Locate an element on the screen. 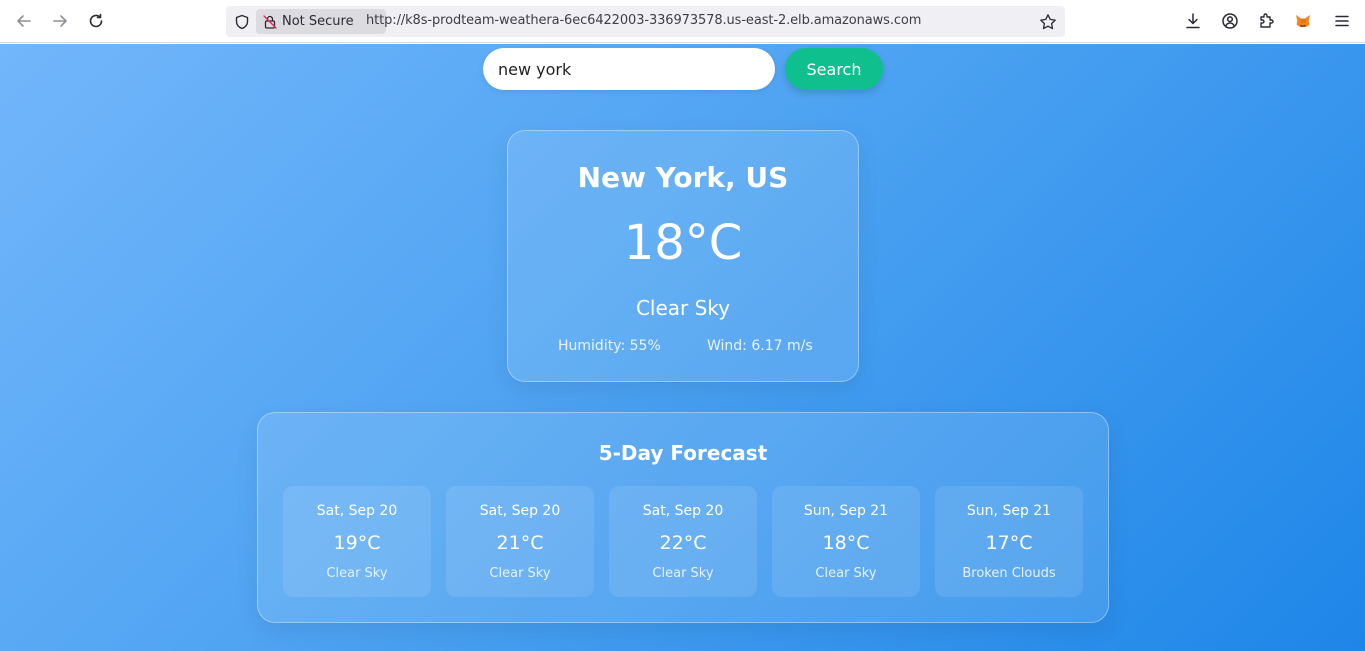 The height and width of the screenshot is (651, 1365). humidity-value: Humidity: 55% is located at coordinates (609, 346).